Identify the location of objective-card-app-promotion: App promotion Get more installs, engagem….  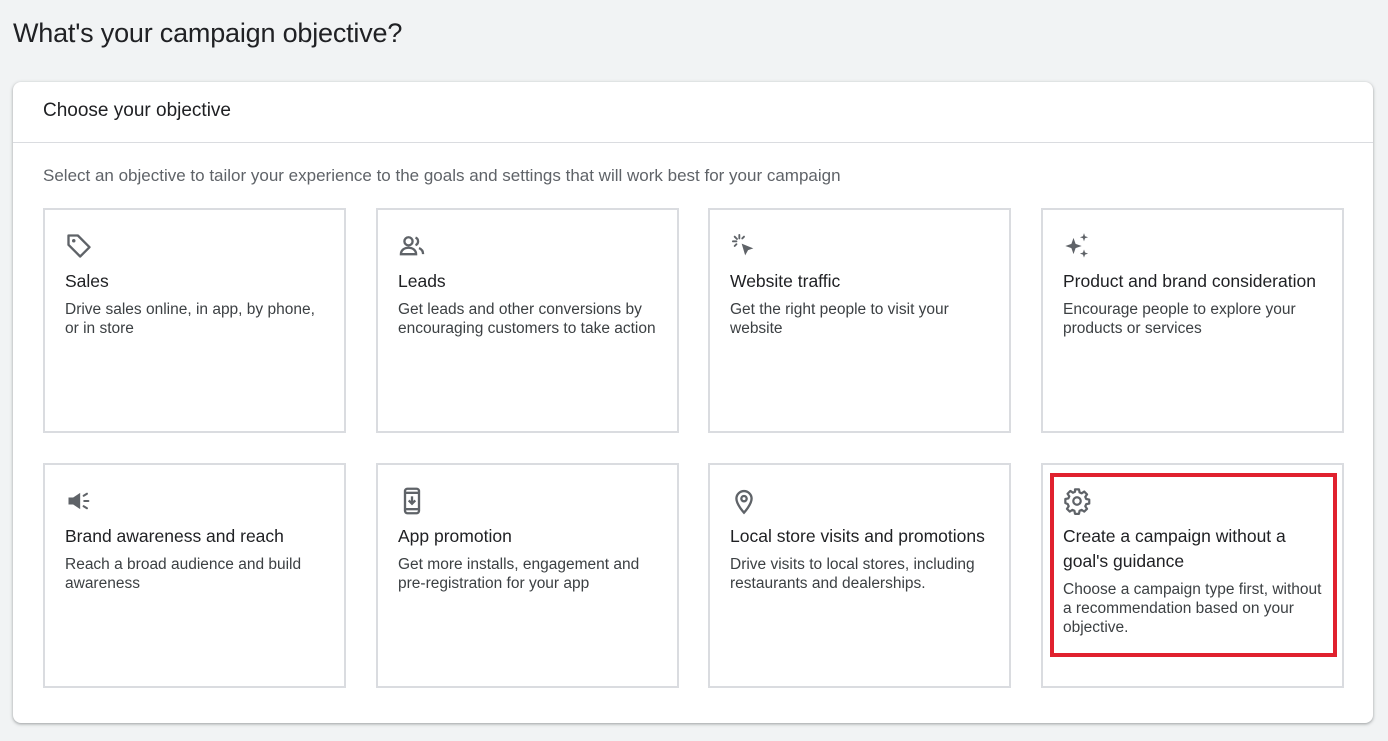
(527, 575).